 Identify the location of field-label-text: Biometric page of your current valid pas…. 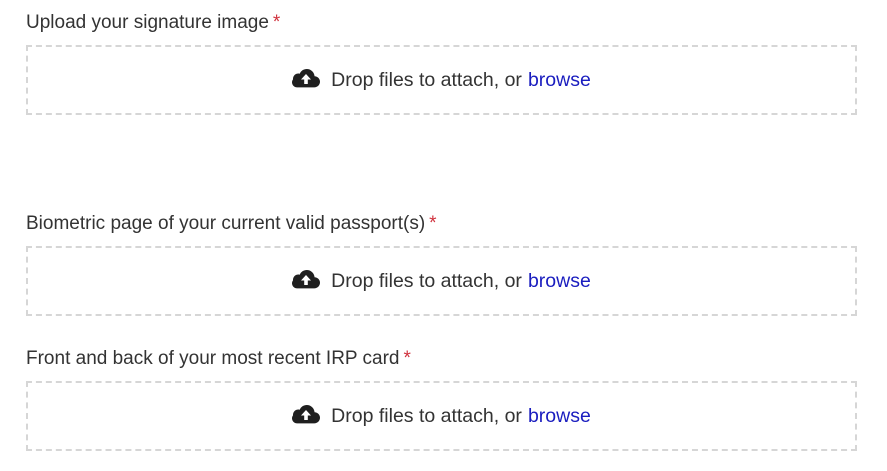
(226, 223).